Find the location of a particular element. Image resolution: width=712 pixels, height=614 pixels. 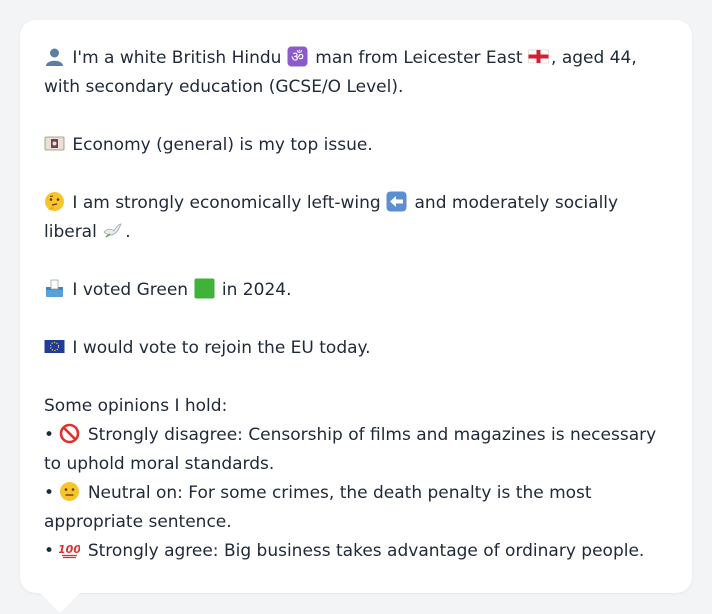

top-issue-text: Economy (general) is my top issue. is located at coordinates (222, 145).